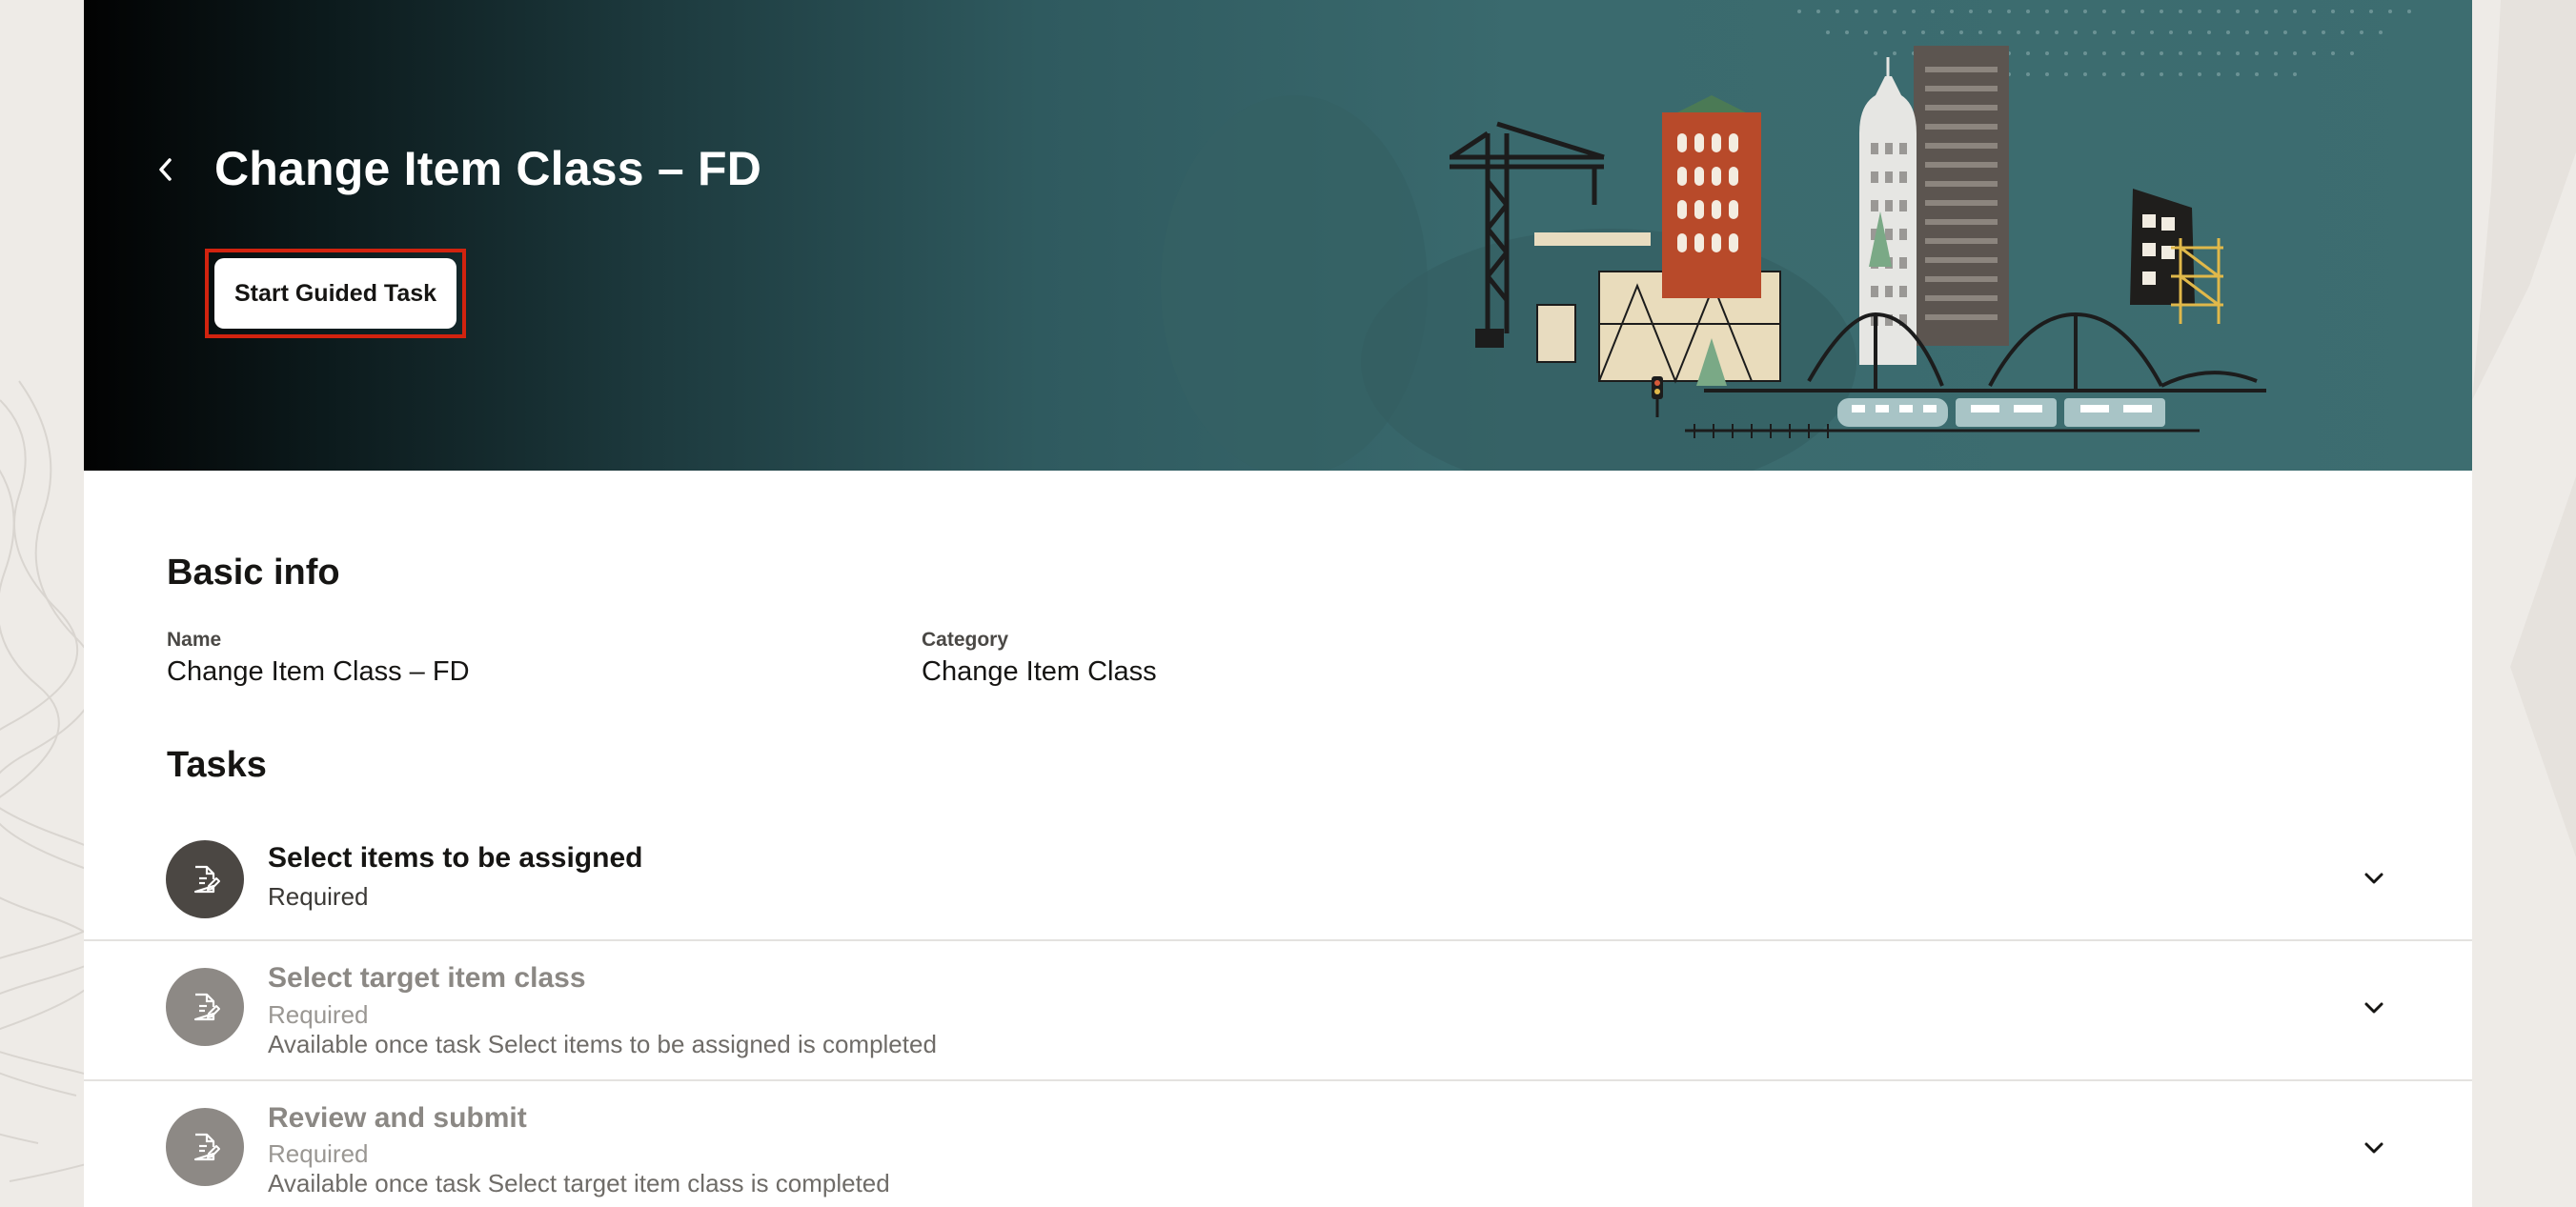 This screenshot has width=2576, height=1207. I want to click on chevron-left-icon, so click(166, 169).